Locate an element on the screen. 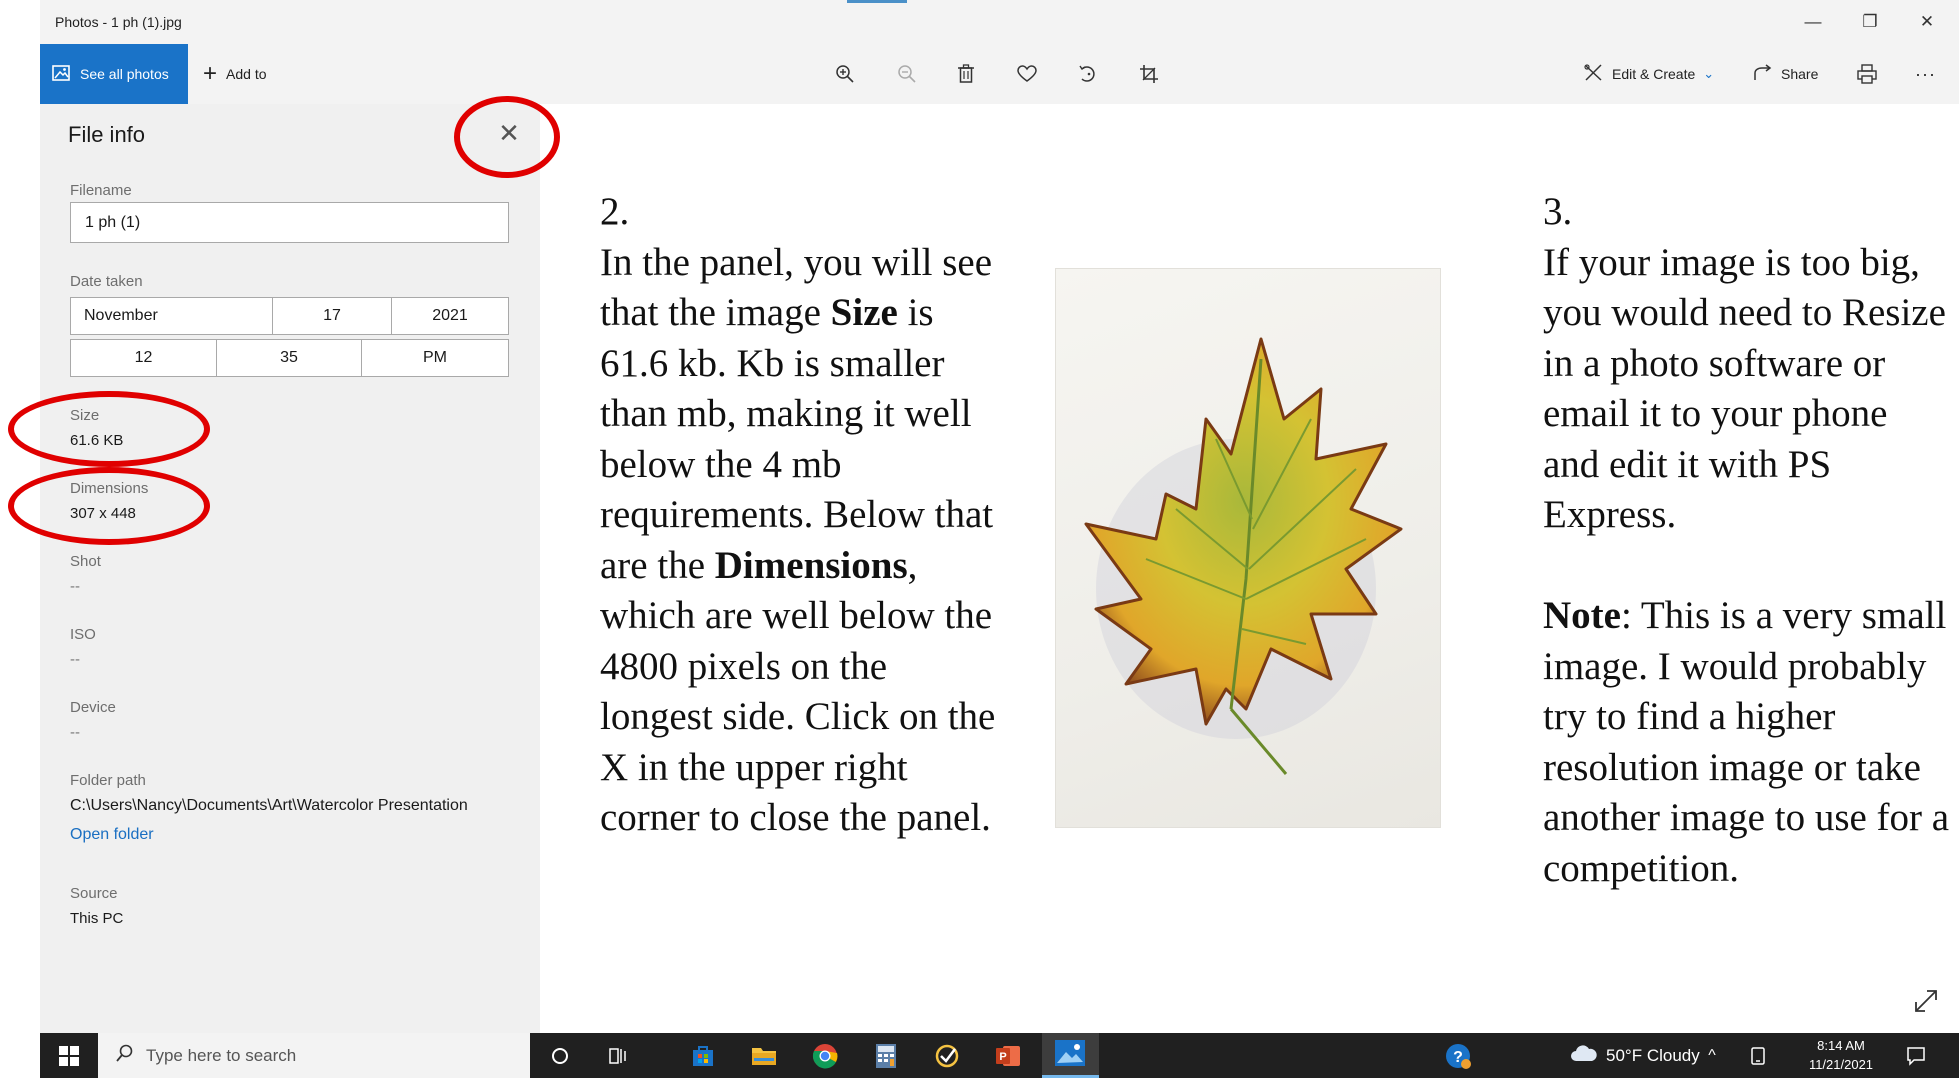 This screenshot has height=1078, width=1959. zoom-out-icon is located at coordinates (907, 74).